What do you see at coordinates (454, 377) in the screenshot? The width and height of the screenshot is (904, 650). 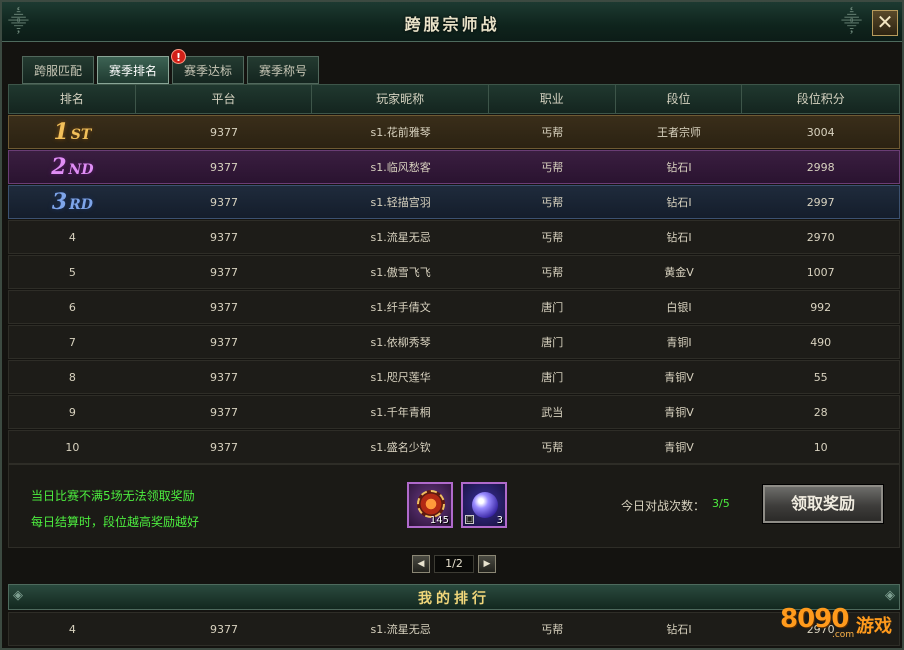 I see `table-row: 8 9377 s1.咫尺莲华 唐门 青铜V 55` at bounding box center [454, 377].